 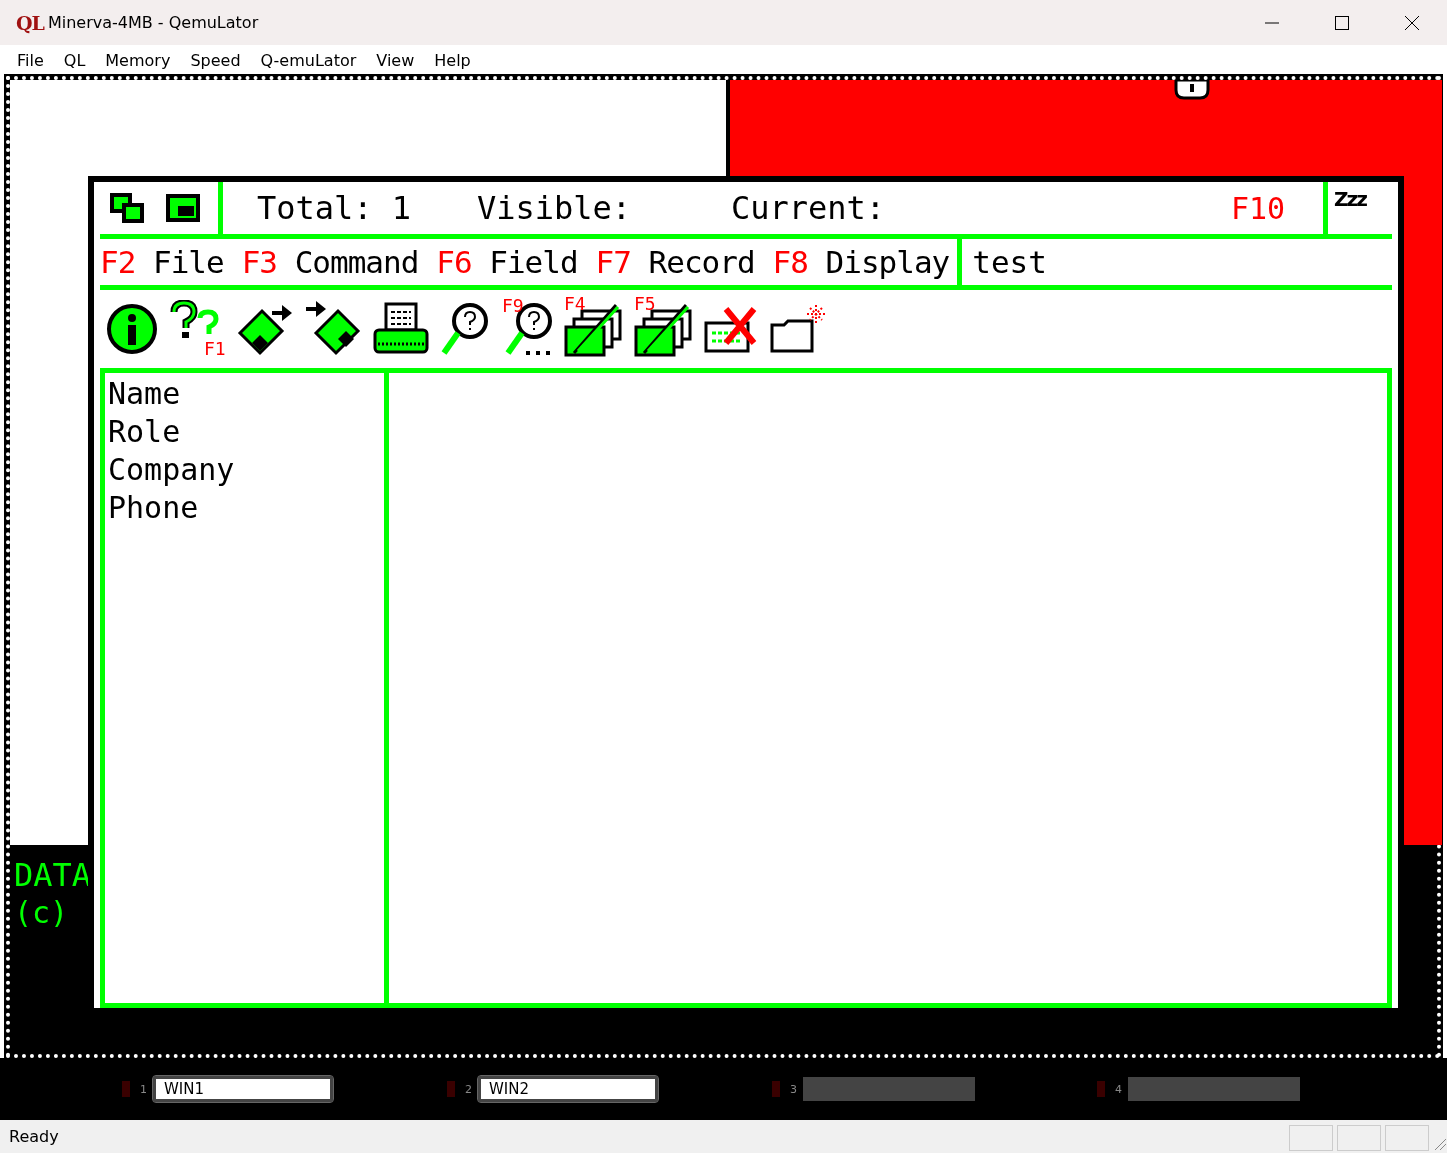 I want to click on minimize-icon, so click(x=1272, y=22).